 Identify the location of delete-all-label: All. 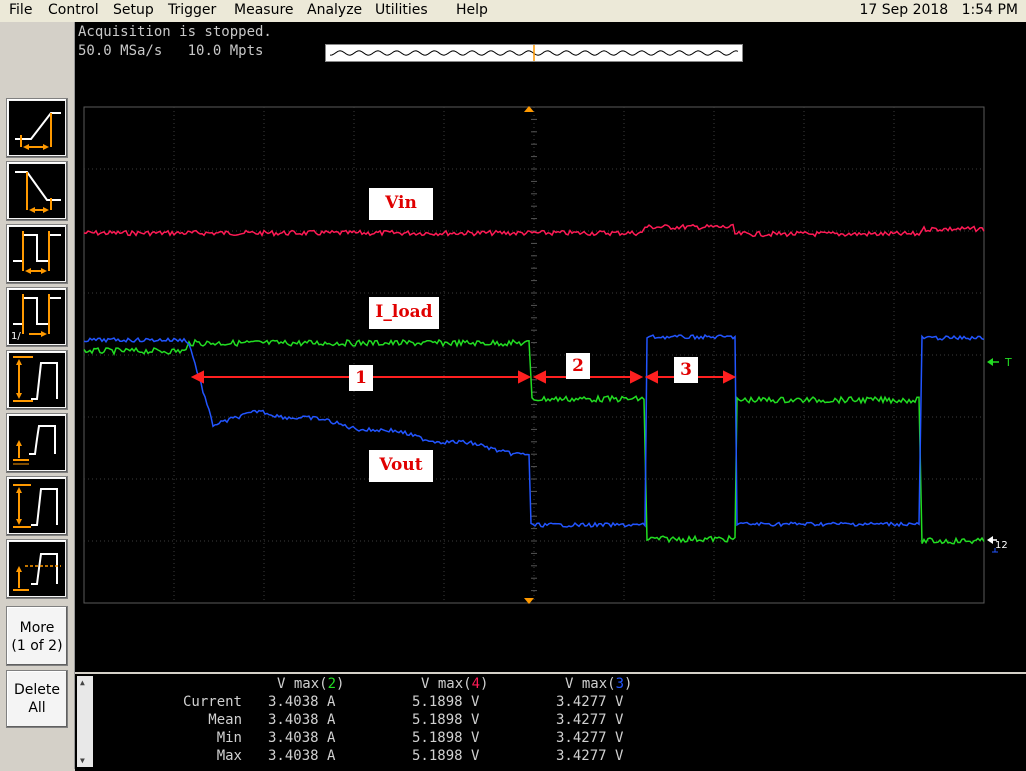
(37, 708).